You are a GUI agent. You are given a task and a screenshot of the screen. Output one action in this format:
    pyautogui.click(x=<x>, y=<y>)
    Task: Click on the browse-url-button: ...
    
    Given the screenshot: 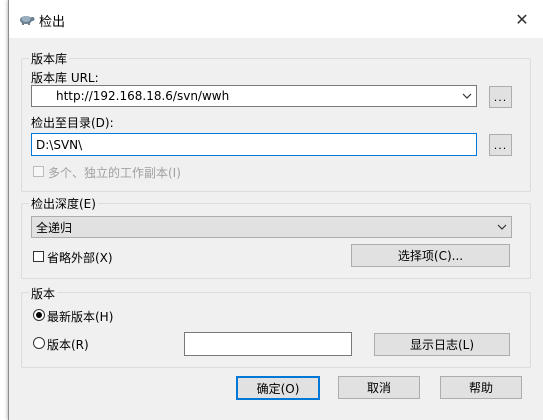 What is the action you would take?
    pyautogui.click(x=500, y=97)
    